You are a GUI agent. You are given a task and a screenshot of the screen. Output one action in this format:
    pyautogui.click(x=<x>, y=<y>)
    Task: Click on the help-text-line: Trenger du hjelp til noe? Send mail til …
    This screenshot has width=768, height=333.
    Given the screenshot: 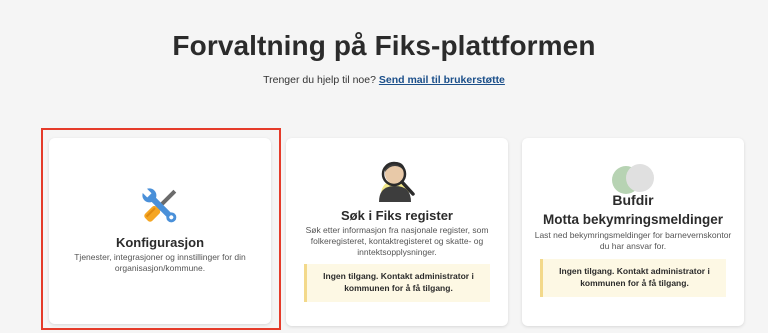 What is the action you would take?
    pyautogui.click(x=384, y=80)
    